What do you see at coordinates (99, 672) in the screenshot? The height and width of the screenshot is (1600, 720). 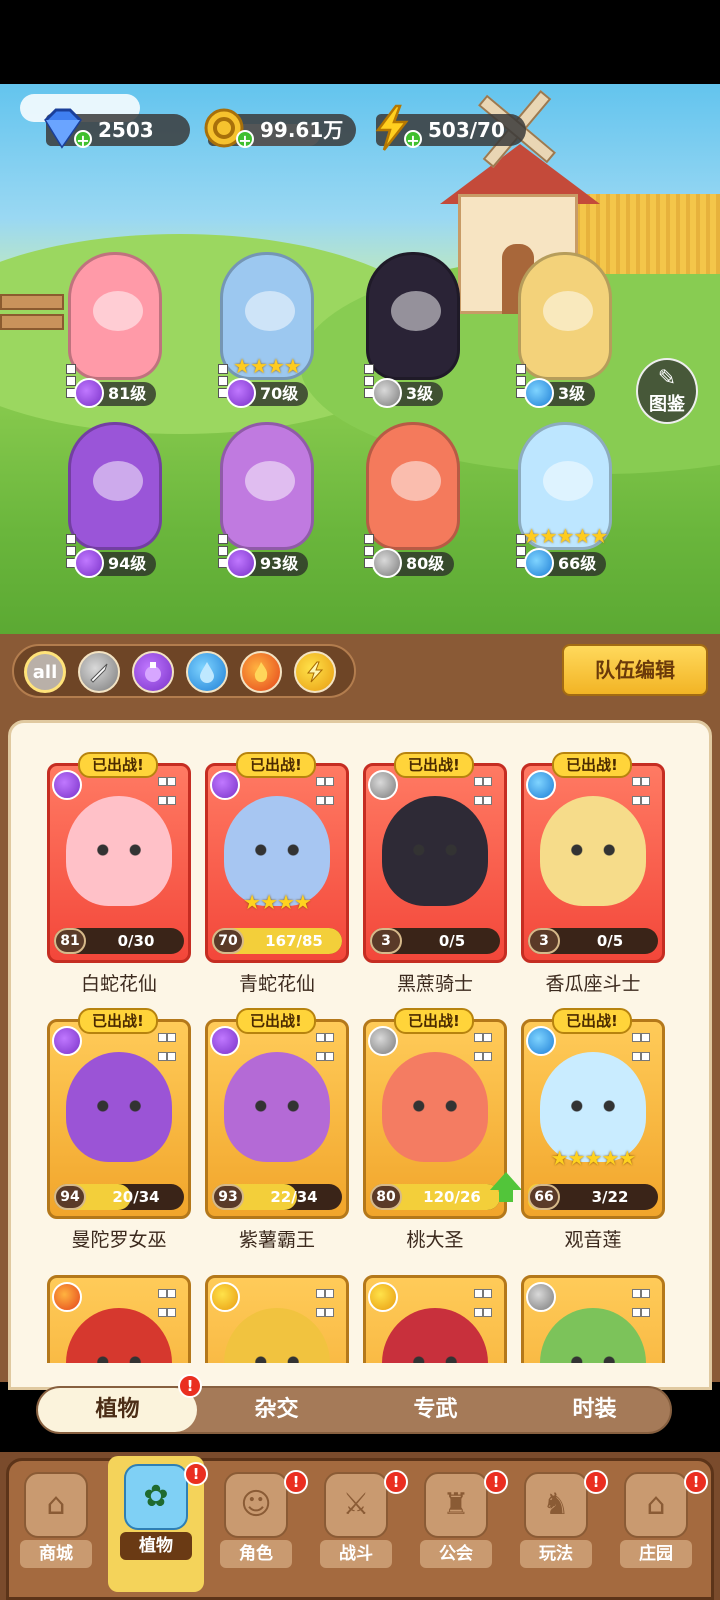 I see `filter-sword-button` at bounding box center [99, 672].